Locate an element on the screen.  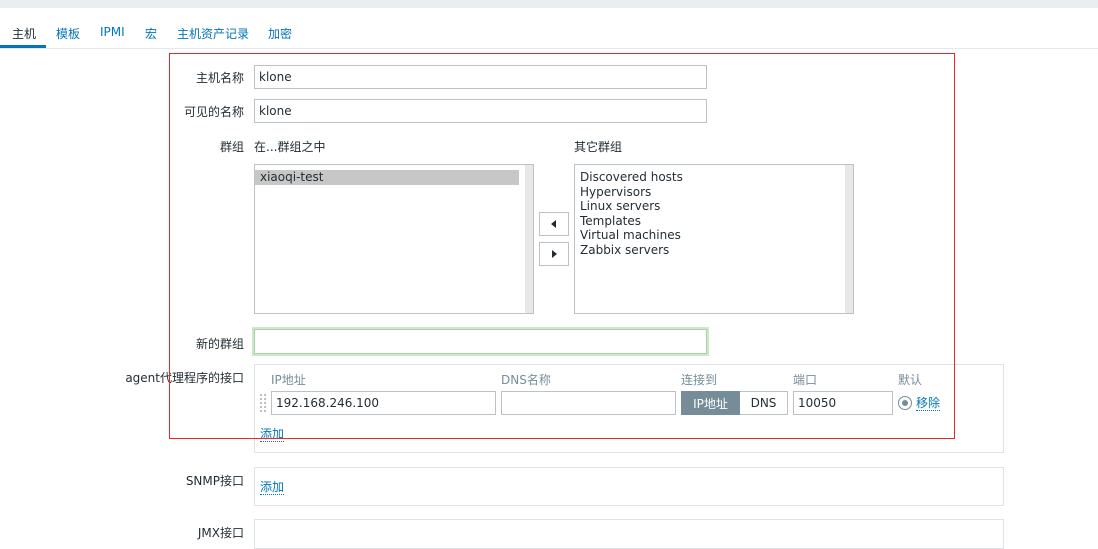
other-groups-label: 其它群组 is located at coordinates (598, 147).